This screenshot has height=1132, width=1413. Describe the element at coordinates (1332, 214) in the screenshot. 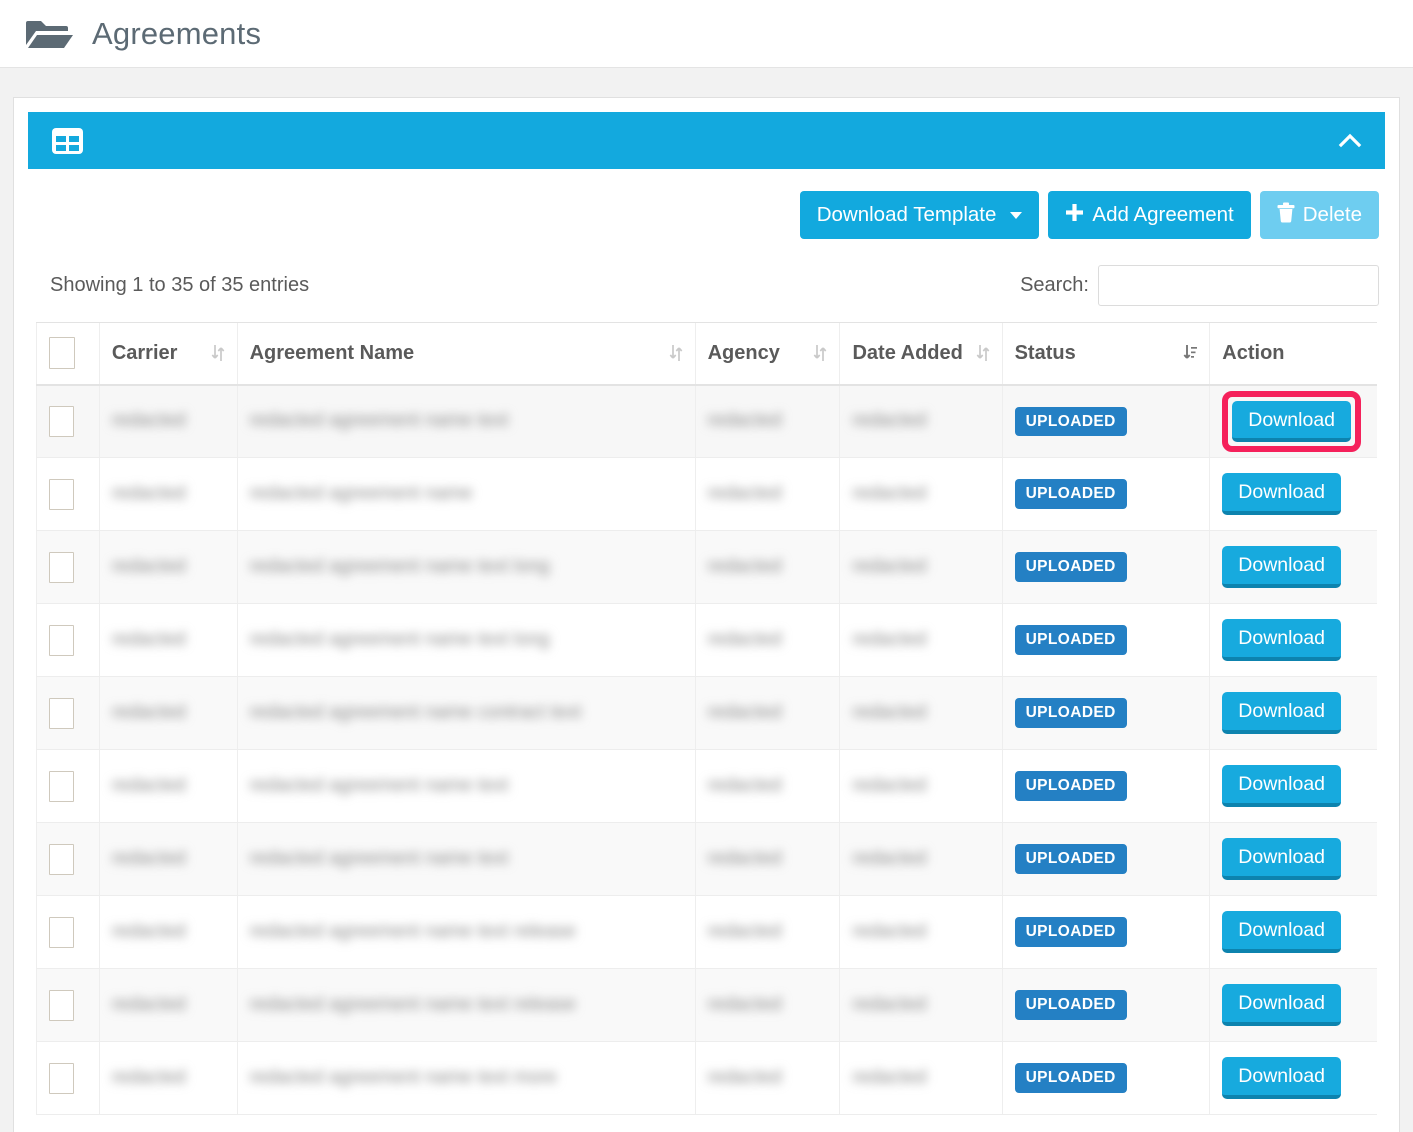

I see `delete-label: Delete` at that location.